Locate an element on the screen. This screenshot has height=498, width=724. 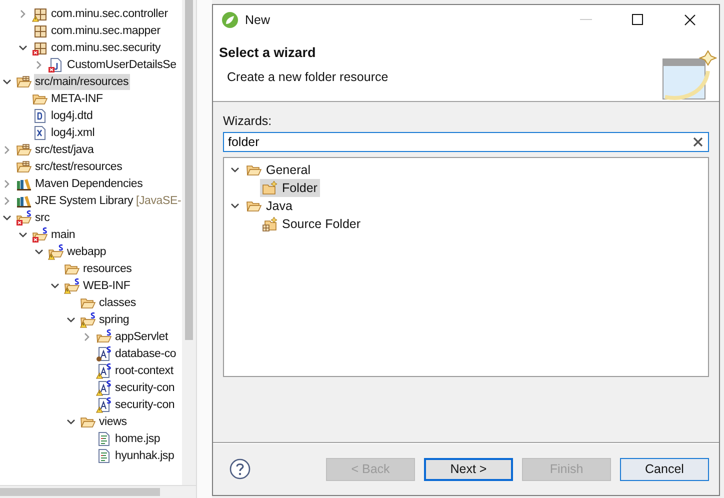
tree-item: spring is located at coordinates (114, 320).